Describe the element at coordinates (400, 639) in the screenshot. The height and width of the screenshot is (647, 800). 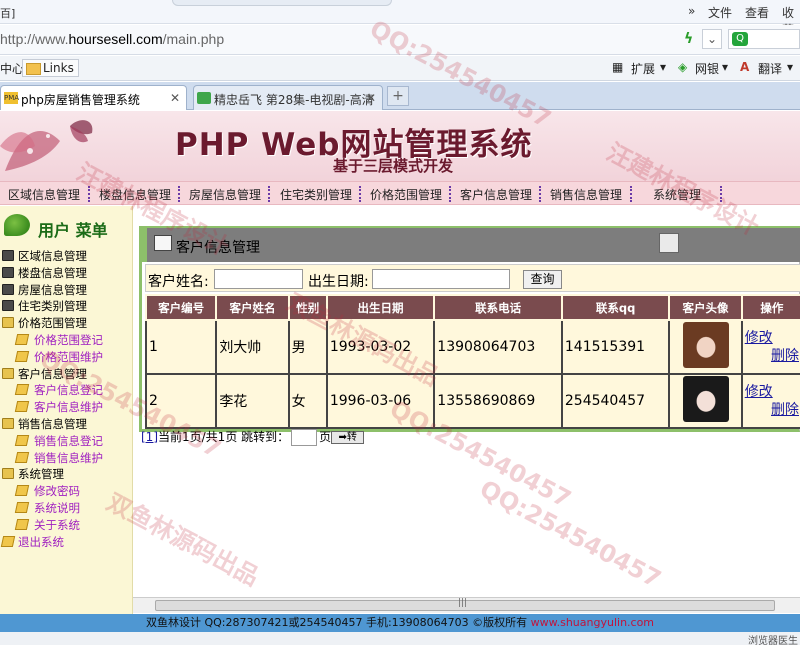
I see `status-bar: 浏览器医生` at that location.